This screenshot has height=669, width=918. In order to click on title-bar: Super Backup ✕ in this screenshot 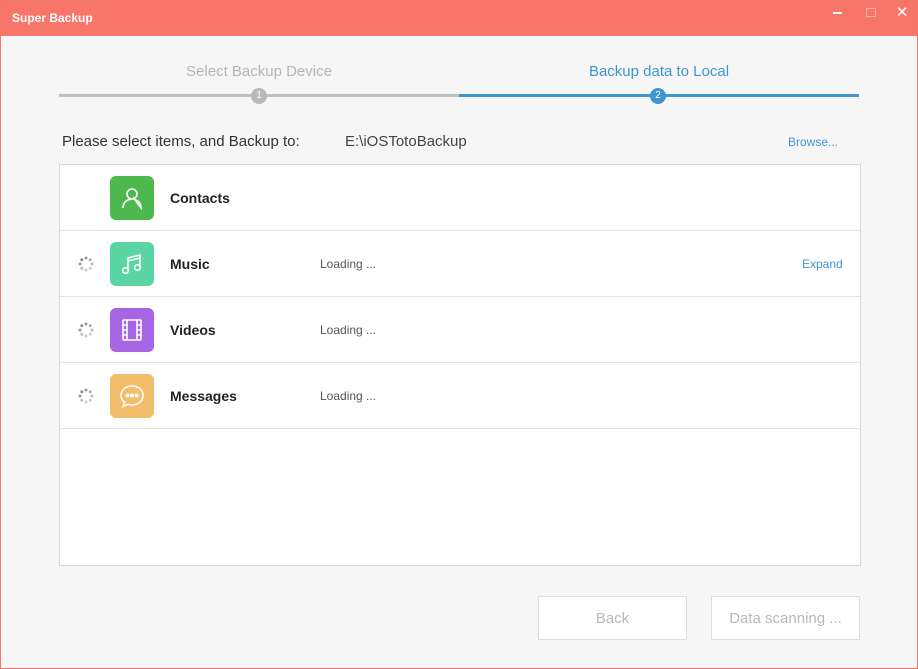, I will do `click(459, 18)`.